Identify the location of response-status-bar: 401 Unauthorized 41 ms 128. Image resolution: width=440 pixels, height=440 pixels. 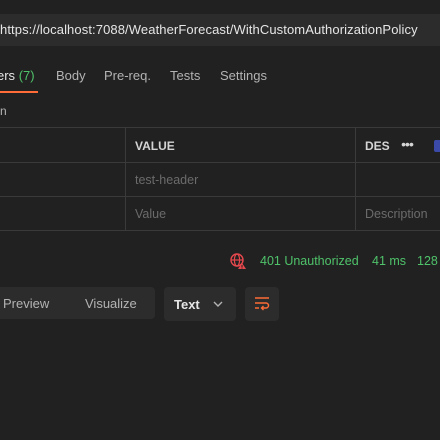
(220, 262).